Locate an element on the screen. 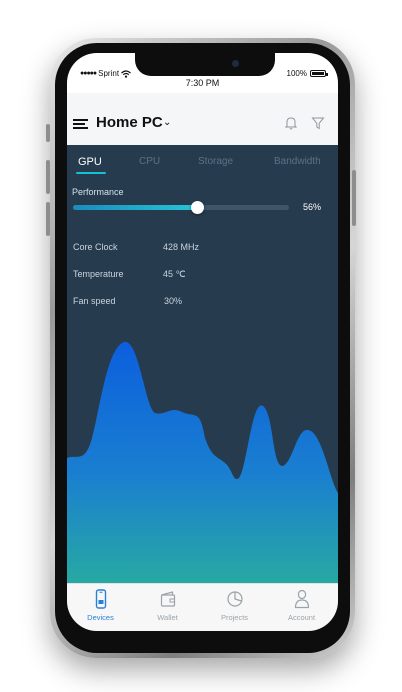 The height and width of the screenshot is (692, 402). stat-label-core-clock: Core Clock is located at coordinates (95, 247).